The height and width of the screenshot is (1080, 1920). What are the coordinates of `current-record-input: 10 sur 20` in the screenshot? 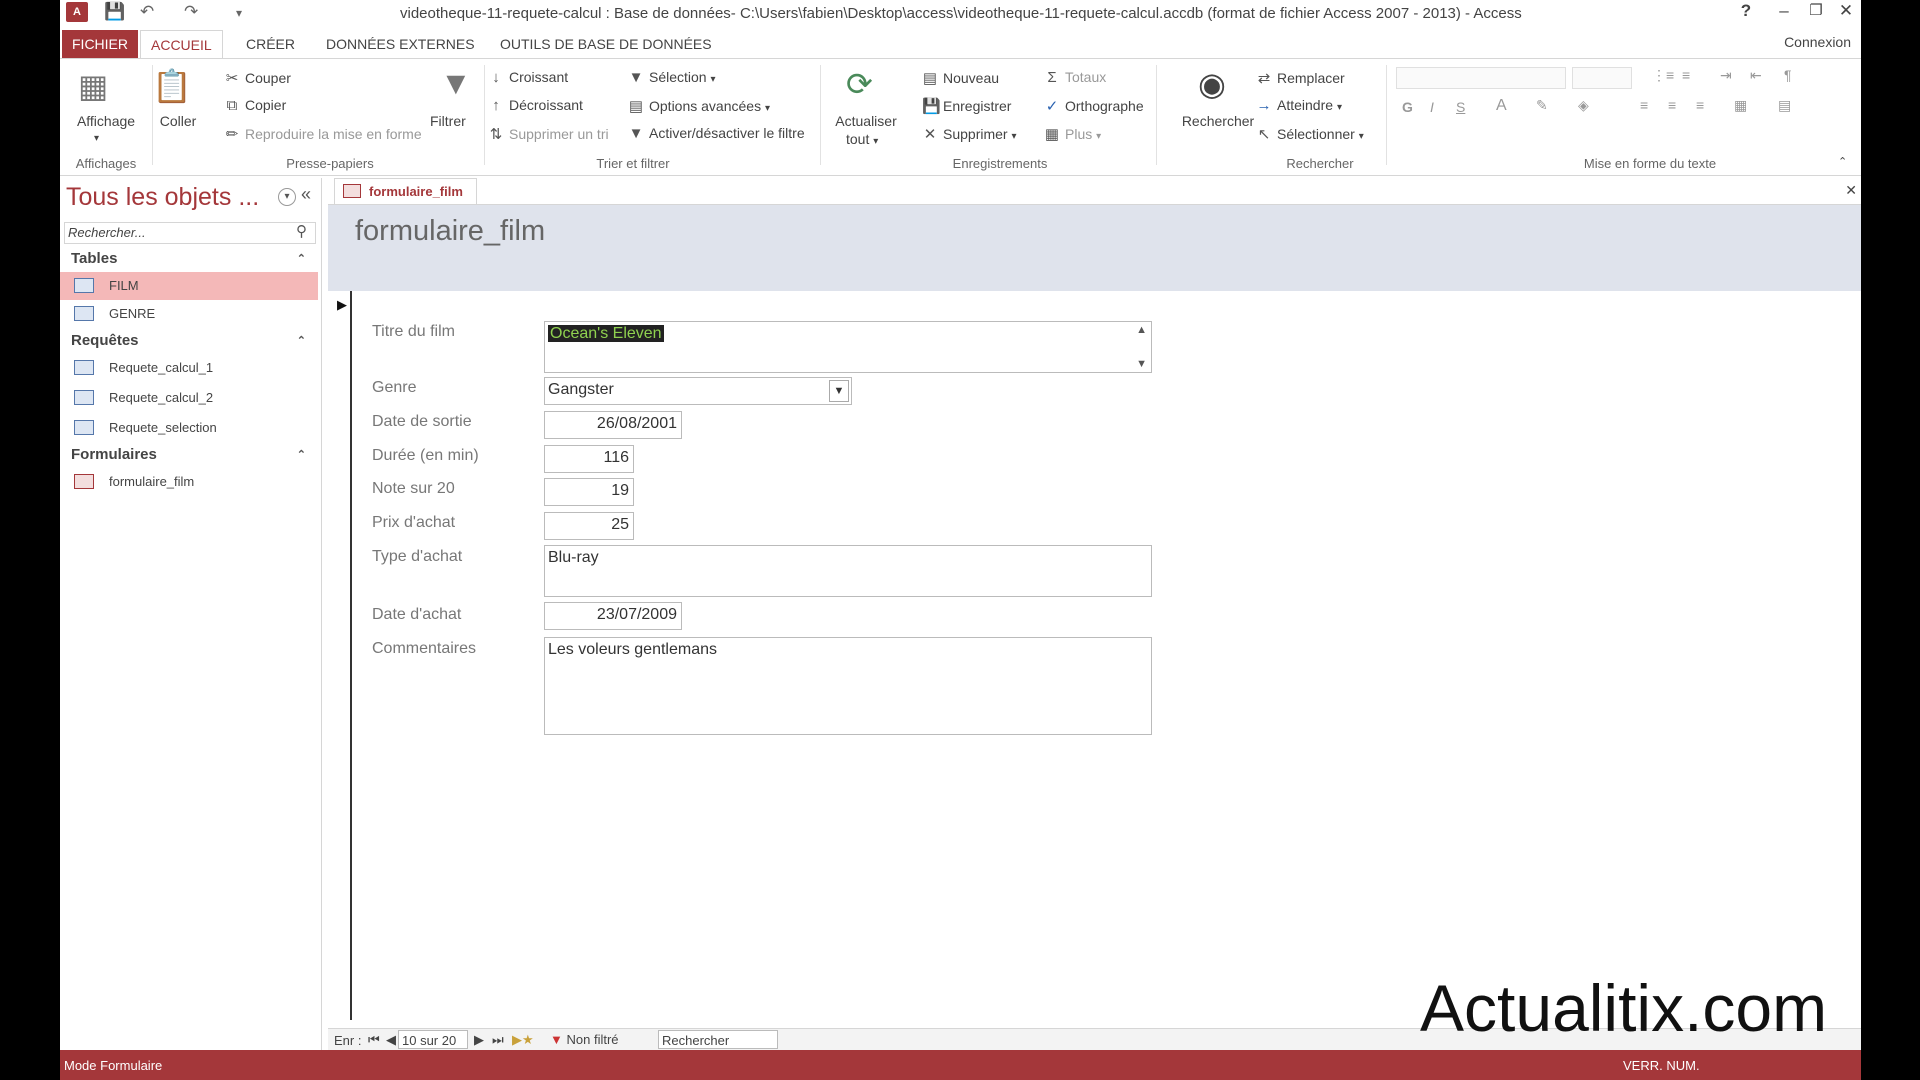 It's located at (433, 1039).